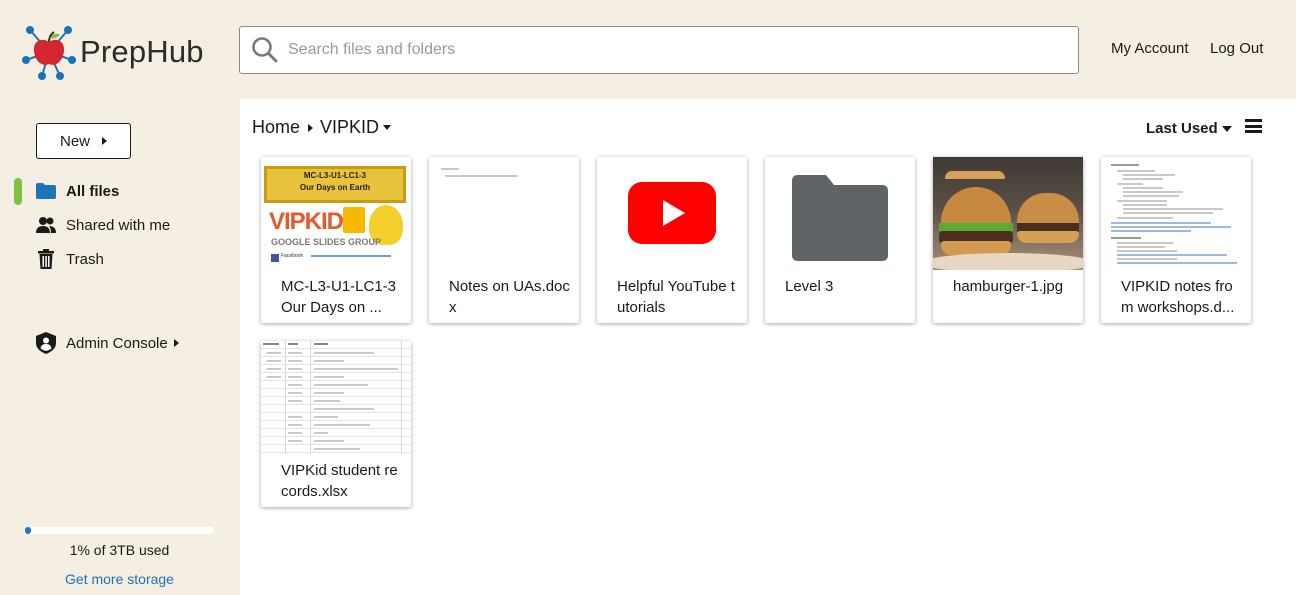  I want to click on sidebar-item-label: Trash, so click(85, 259).